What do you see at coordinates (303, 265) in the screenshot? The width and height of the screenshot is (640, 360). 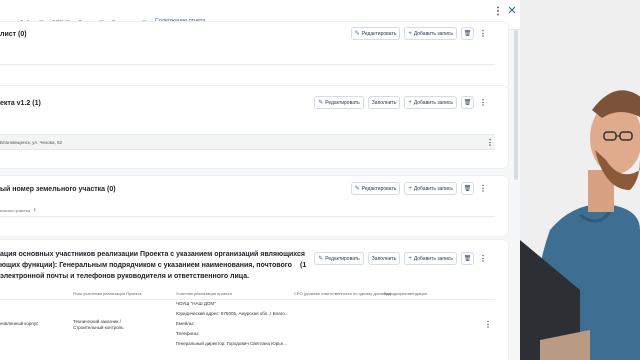 I see `record-count: (1` at bounding box center [303, 265].